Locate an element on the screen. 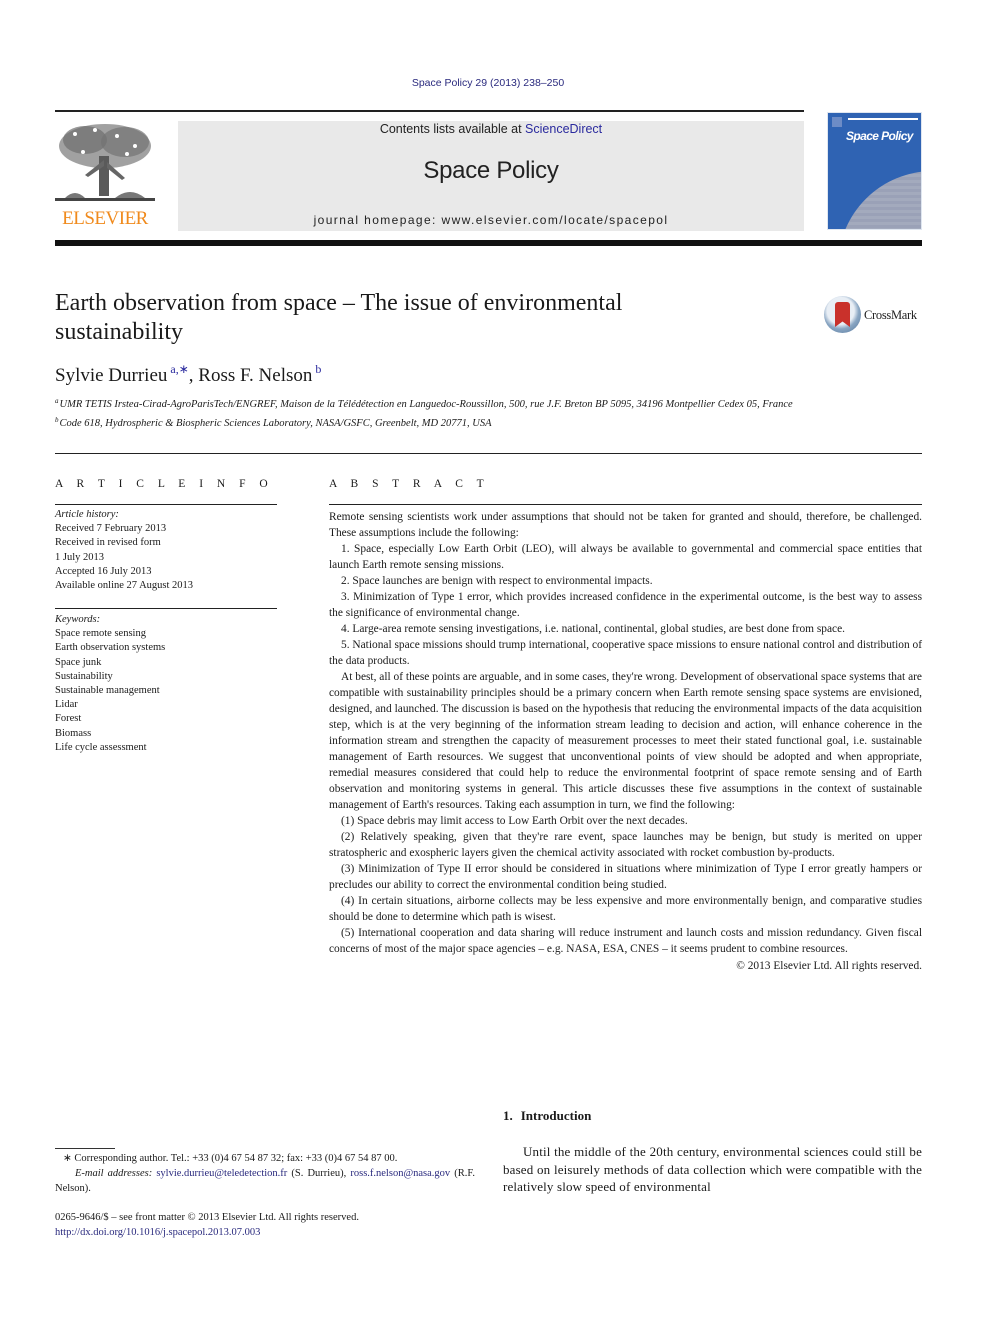 This screenshot has width=992, height=1323. sciencedirect-link: ScienceDirect is located at coordinates (563, 129).